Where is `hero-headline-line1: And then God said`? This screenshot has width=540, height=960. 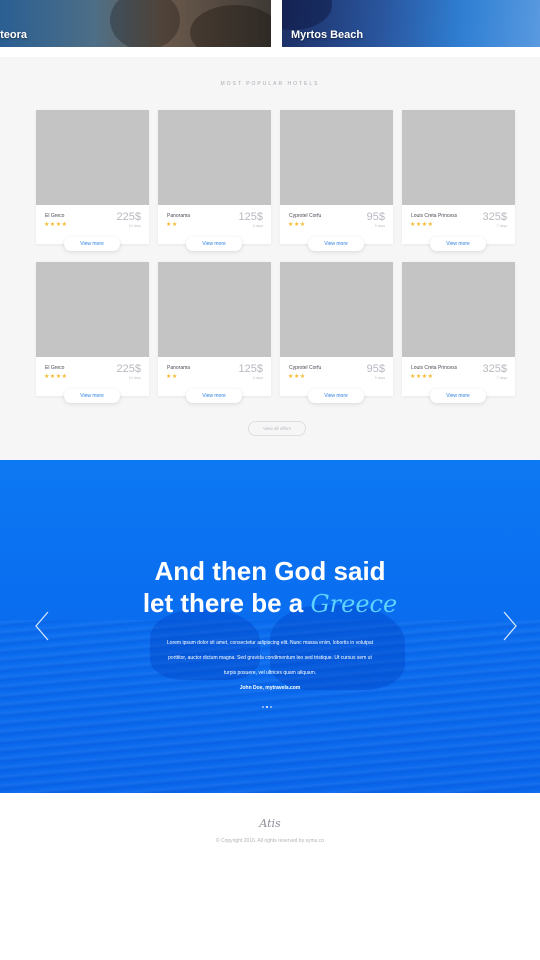
hero-headline-line1: And then God said is located at coordinates (270, 571).